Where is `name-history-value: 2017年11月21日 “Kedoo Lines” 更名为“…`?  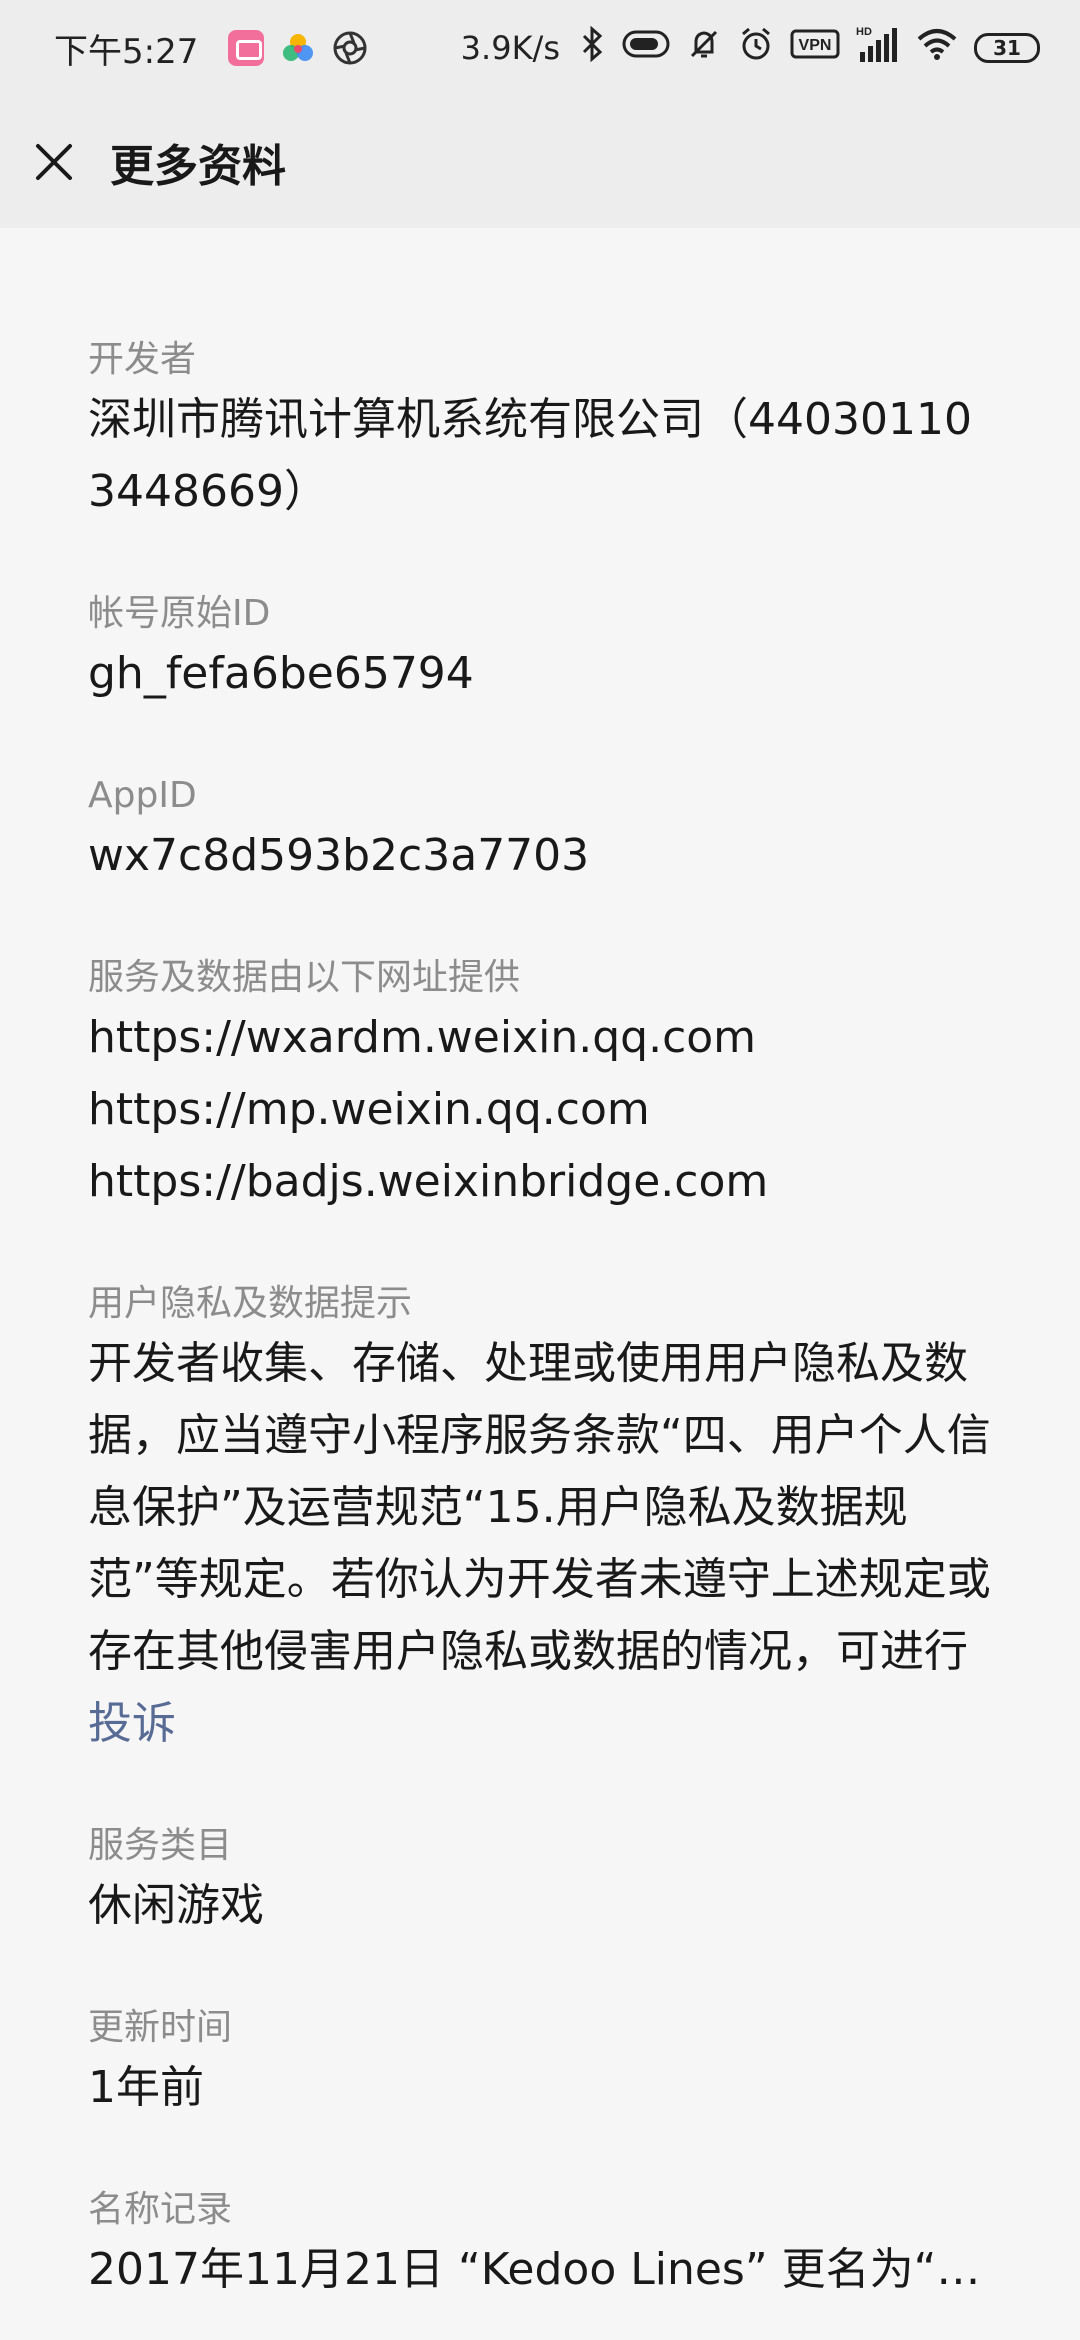 name-history-value: 2017年11月21日 “Kedoo Lines” 更名为“… is located at coordinates (534, 2269).